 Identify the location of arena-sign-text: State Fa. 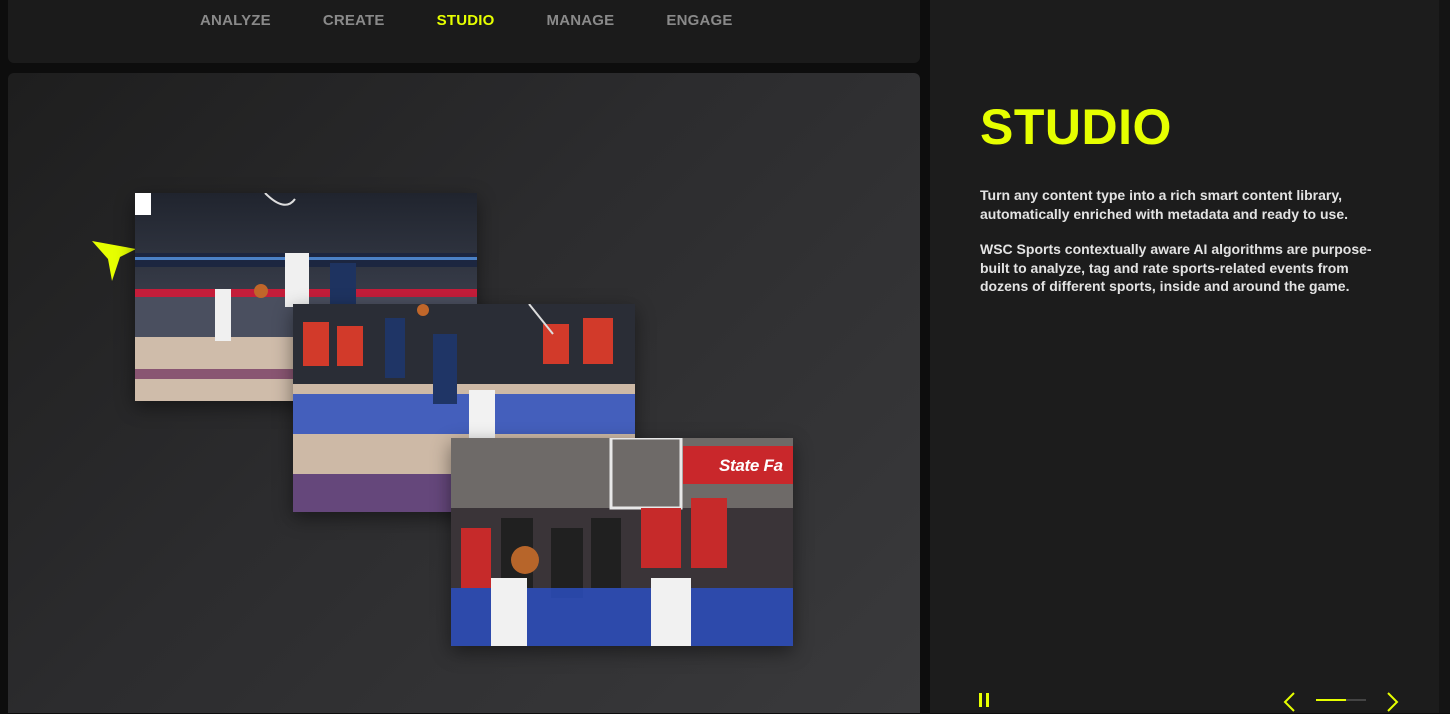
(751, 465).